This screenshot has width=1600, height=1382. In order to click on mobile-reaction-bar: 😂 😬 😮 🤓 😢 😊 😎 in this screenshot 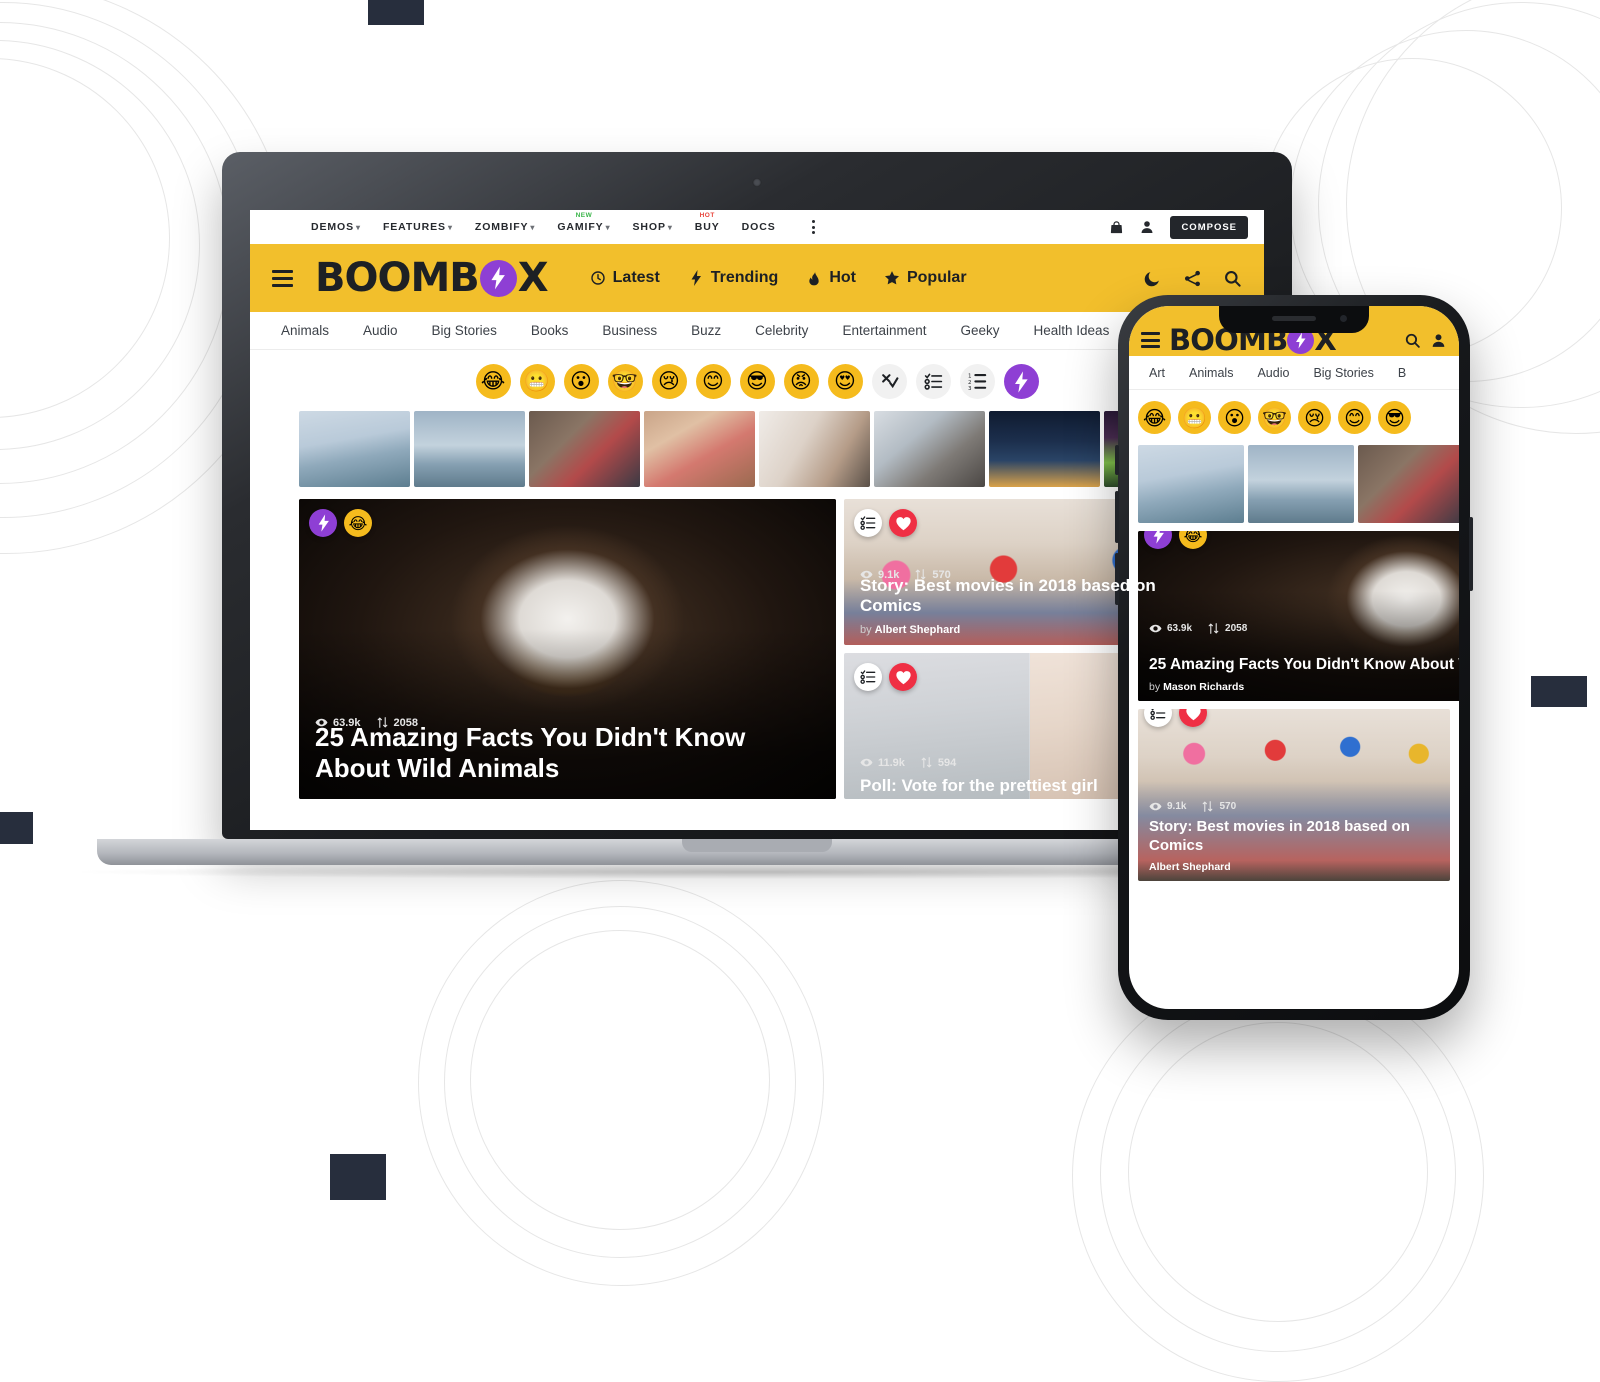, I will do `click(1294, 417)`.